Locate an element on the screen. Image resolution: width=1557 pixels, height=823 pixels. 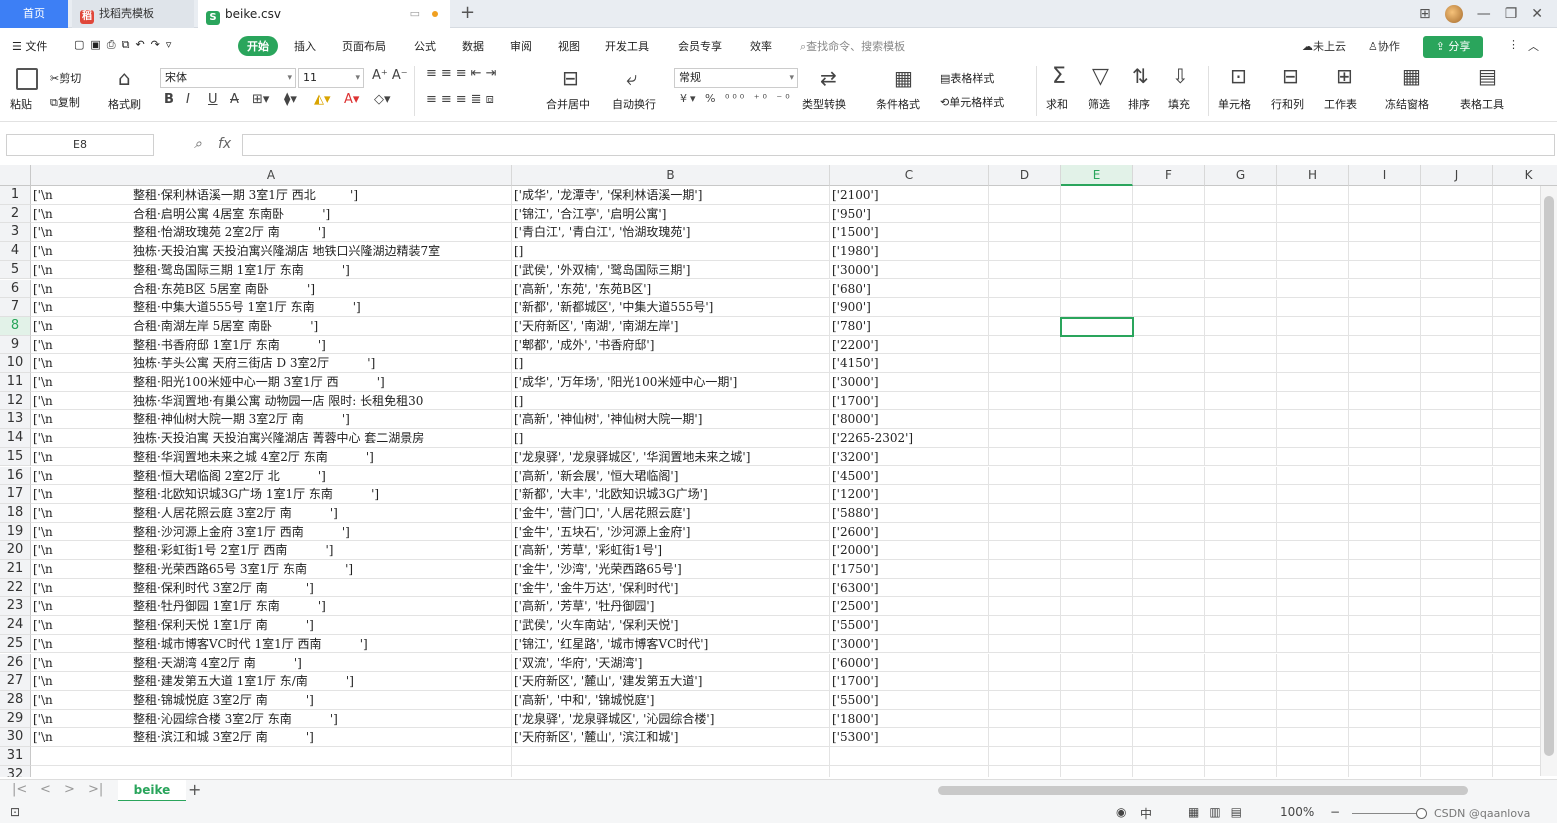
cell-b: ['双流', '华府', '天湖湾'] is located at coordinates (671, 663).